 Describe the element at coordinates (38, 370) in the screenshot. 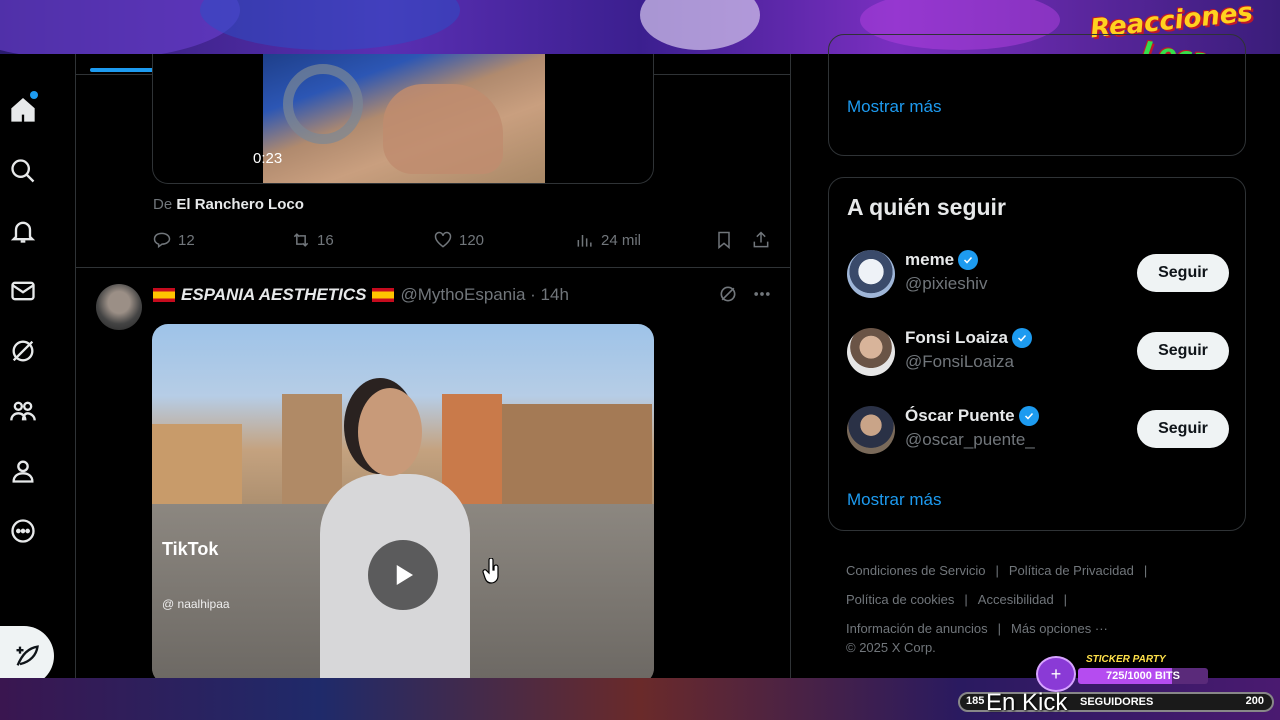

I see `sidebar` at that location.